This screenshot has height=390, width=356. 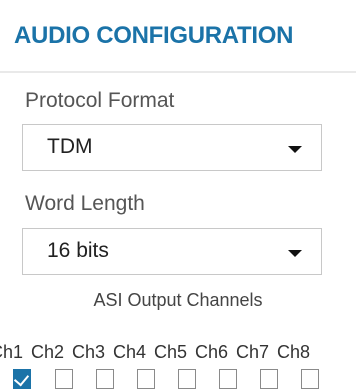 I want to click on channel-checkbox-ch2, so click(x=64, y=379).